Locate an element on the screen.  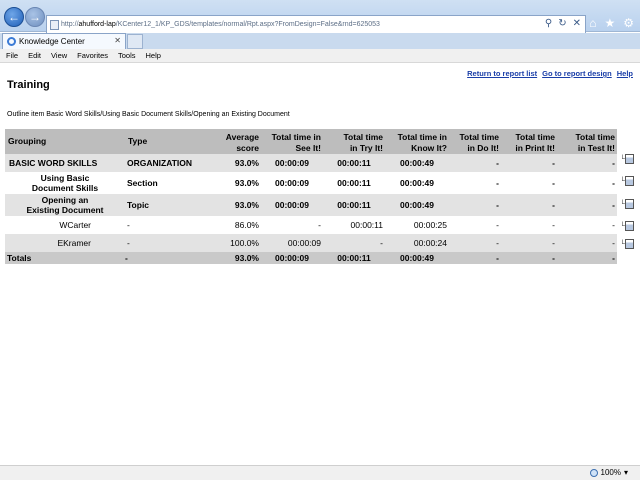
tab-knowledge-center: Knowledge Center ✕ is located at coordinates (64, 41).